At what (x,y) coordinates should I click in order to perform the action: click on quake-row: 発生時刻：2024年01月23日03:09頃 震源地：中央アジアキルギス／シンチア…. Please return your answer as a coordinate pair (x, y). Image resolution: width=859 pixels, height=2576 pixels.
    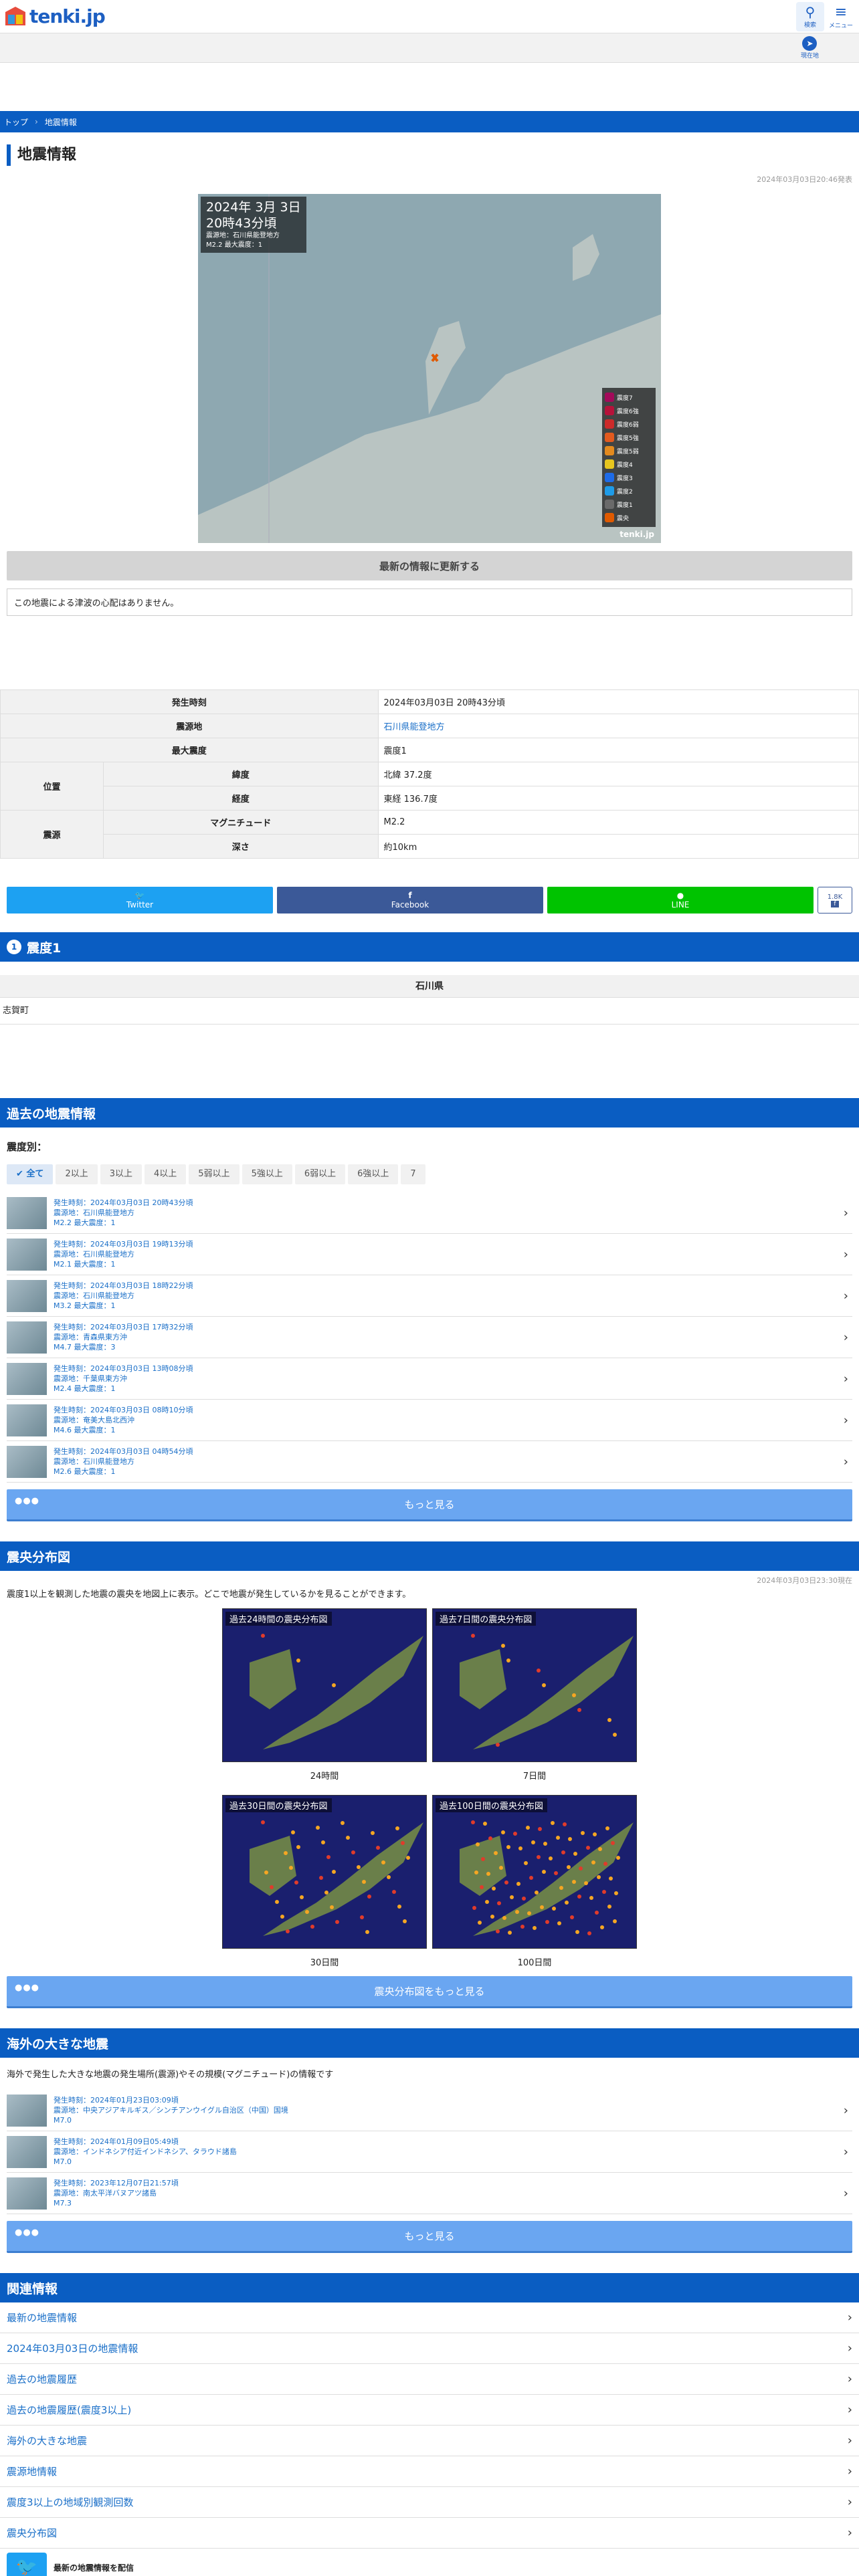
    Looking at the image, I should click on (429, 2110).